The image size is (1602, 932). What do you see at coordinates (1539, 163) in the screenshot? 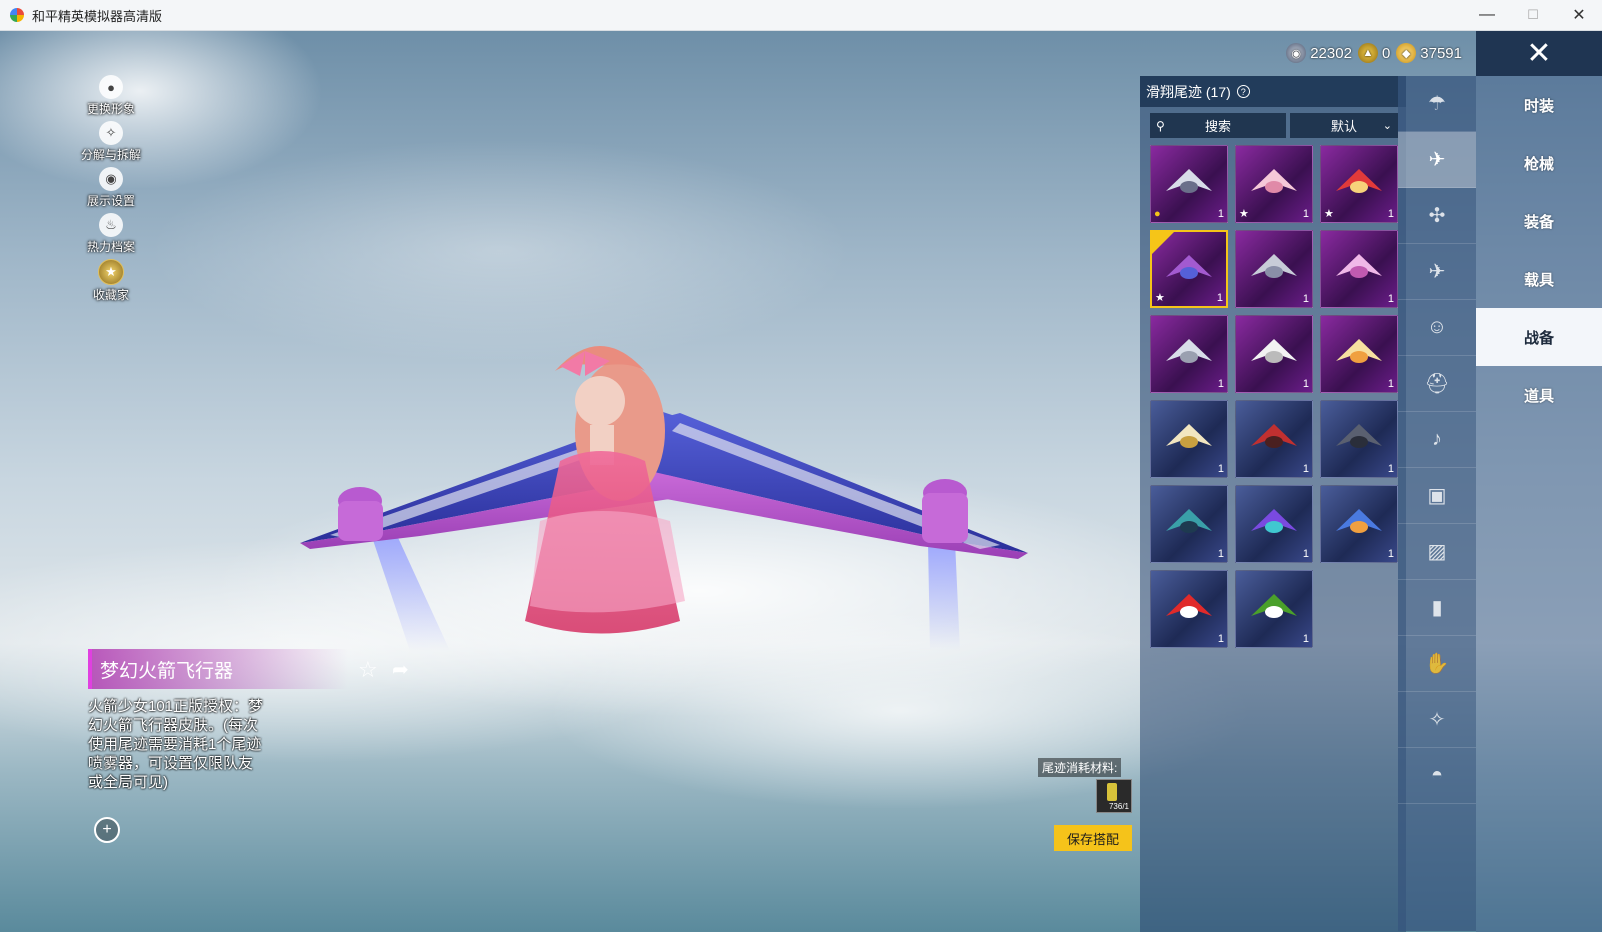
I see `tab-weapons: 枪械` at bounding box center [1539, 163].